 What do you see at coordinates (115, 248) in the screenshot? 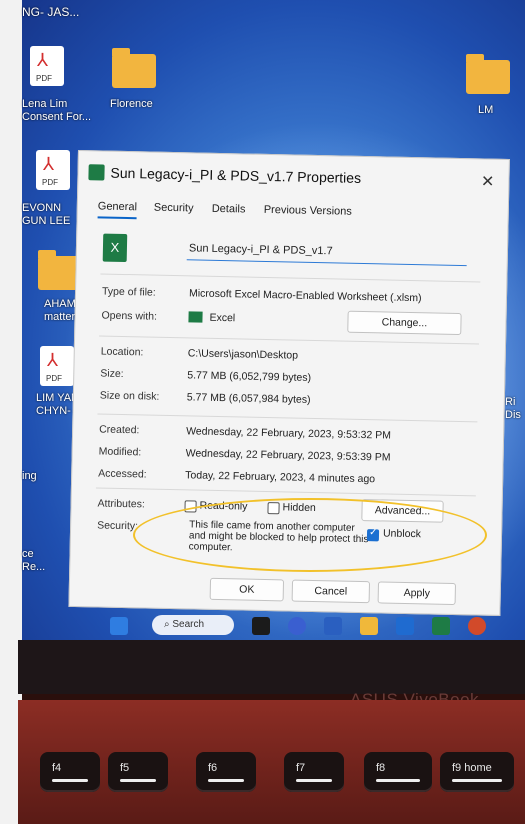
I see `excel-file-icon: X` at bounding box center [115, 248].